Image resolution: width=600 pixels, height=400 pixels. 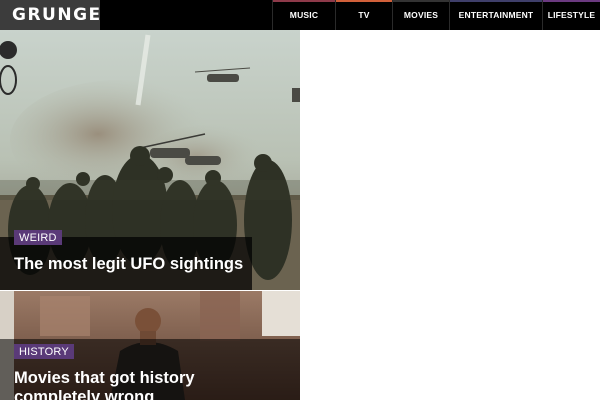 What do you see at coordinates (128, 264) in the screenshot?
I see `article-title: The most legit UFO sightings` at bounding box center [128, 264].